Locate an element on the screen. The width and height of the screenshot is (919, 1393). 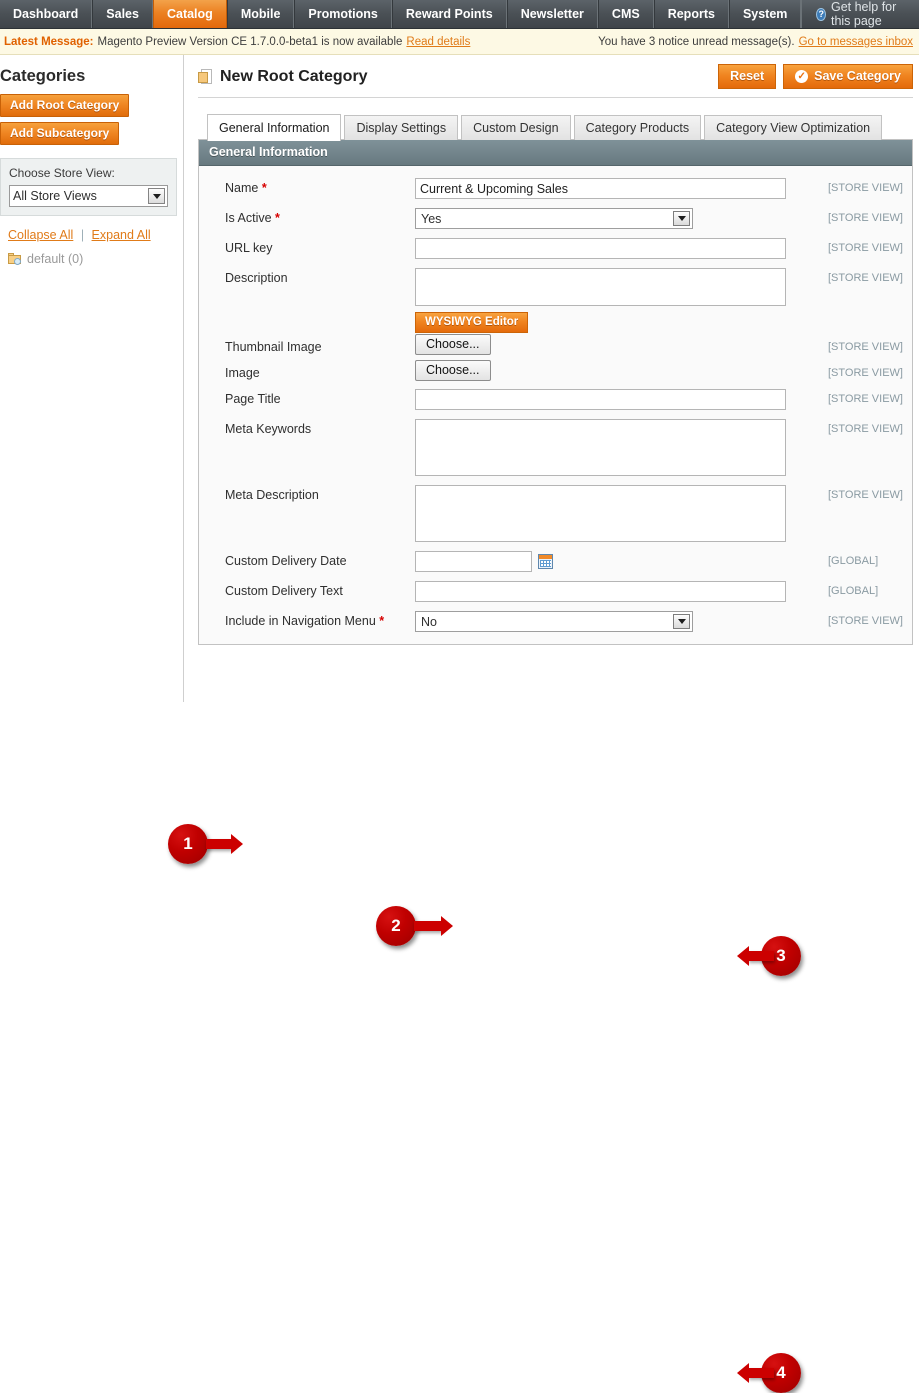
field-row-description: Description WYSIWYG Editor [STORE VIEW] is located at coordinates (555, 300).